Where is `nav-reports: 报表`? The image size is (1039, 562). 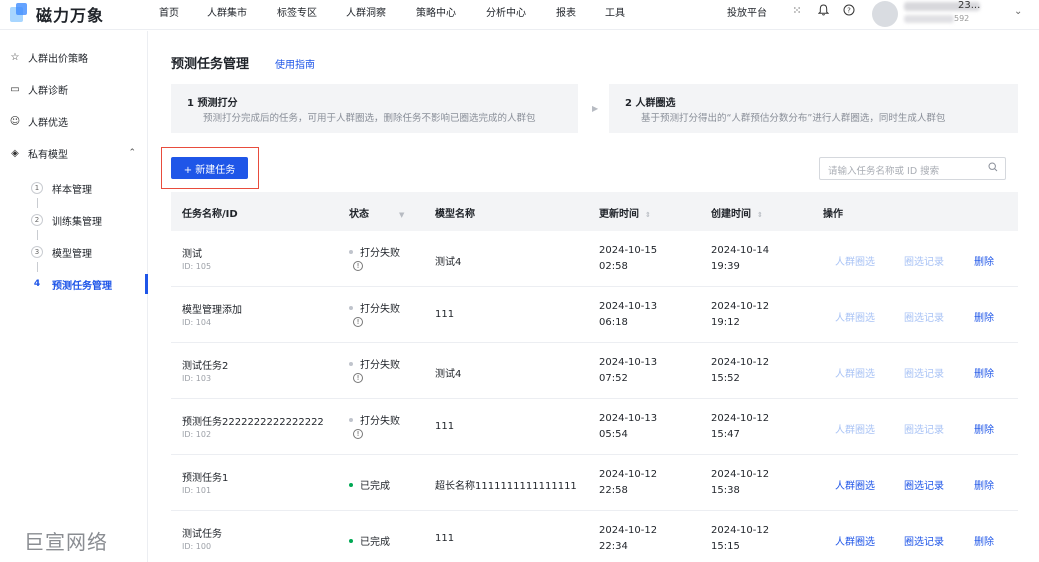
nav-reports: 报表 is located at coordinates (566, 11).